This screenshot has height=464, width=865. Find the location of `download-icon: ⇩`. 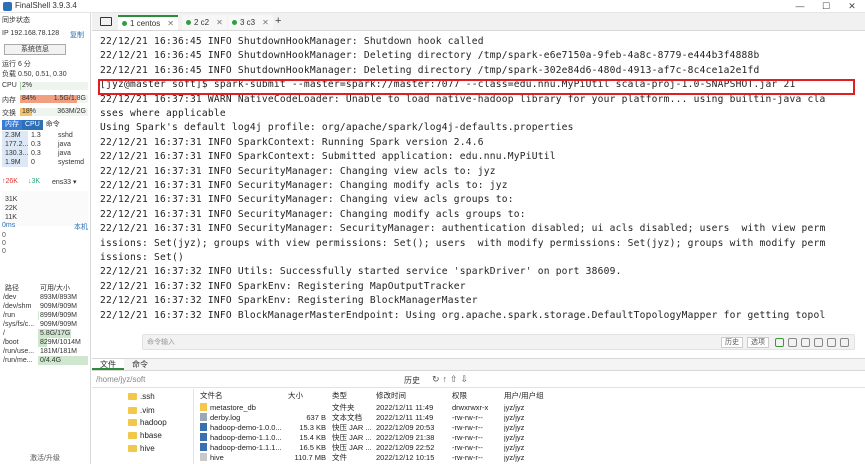

download-icon: ⇩ is located at coordinates (466, 379).